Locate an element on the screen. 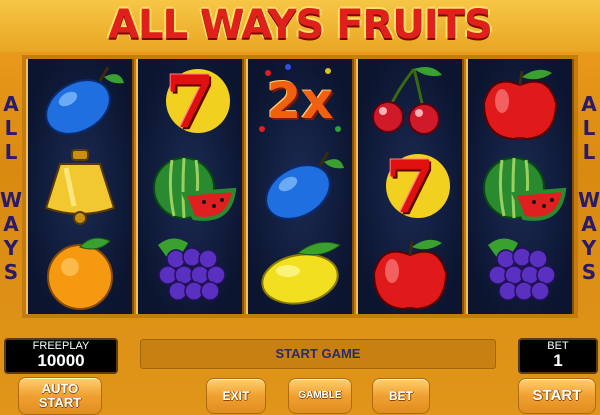 This screenshot has width=600, height=415. freeplay-value: 10000 is located at coordinates (61, 360).